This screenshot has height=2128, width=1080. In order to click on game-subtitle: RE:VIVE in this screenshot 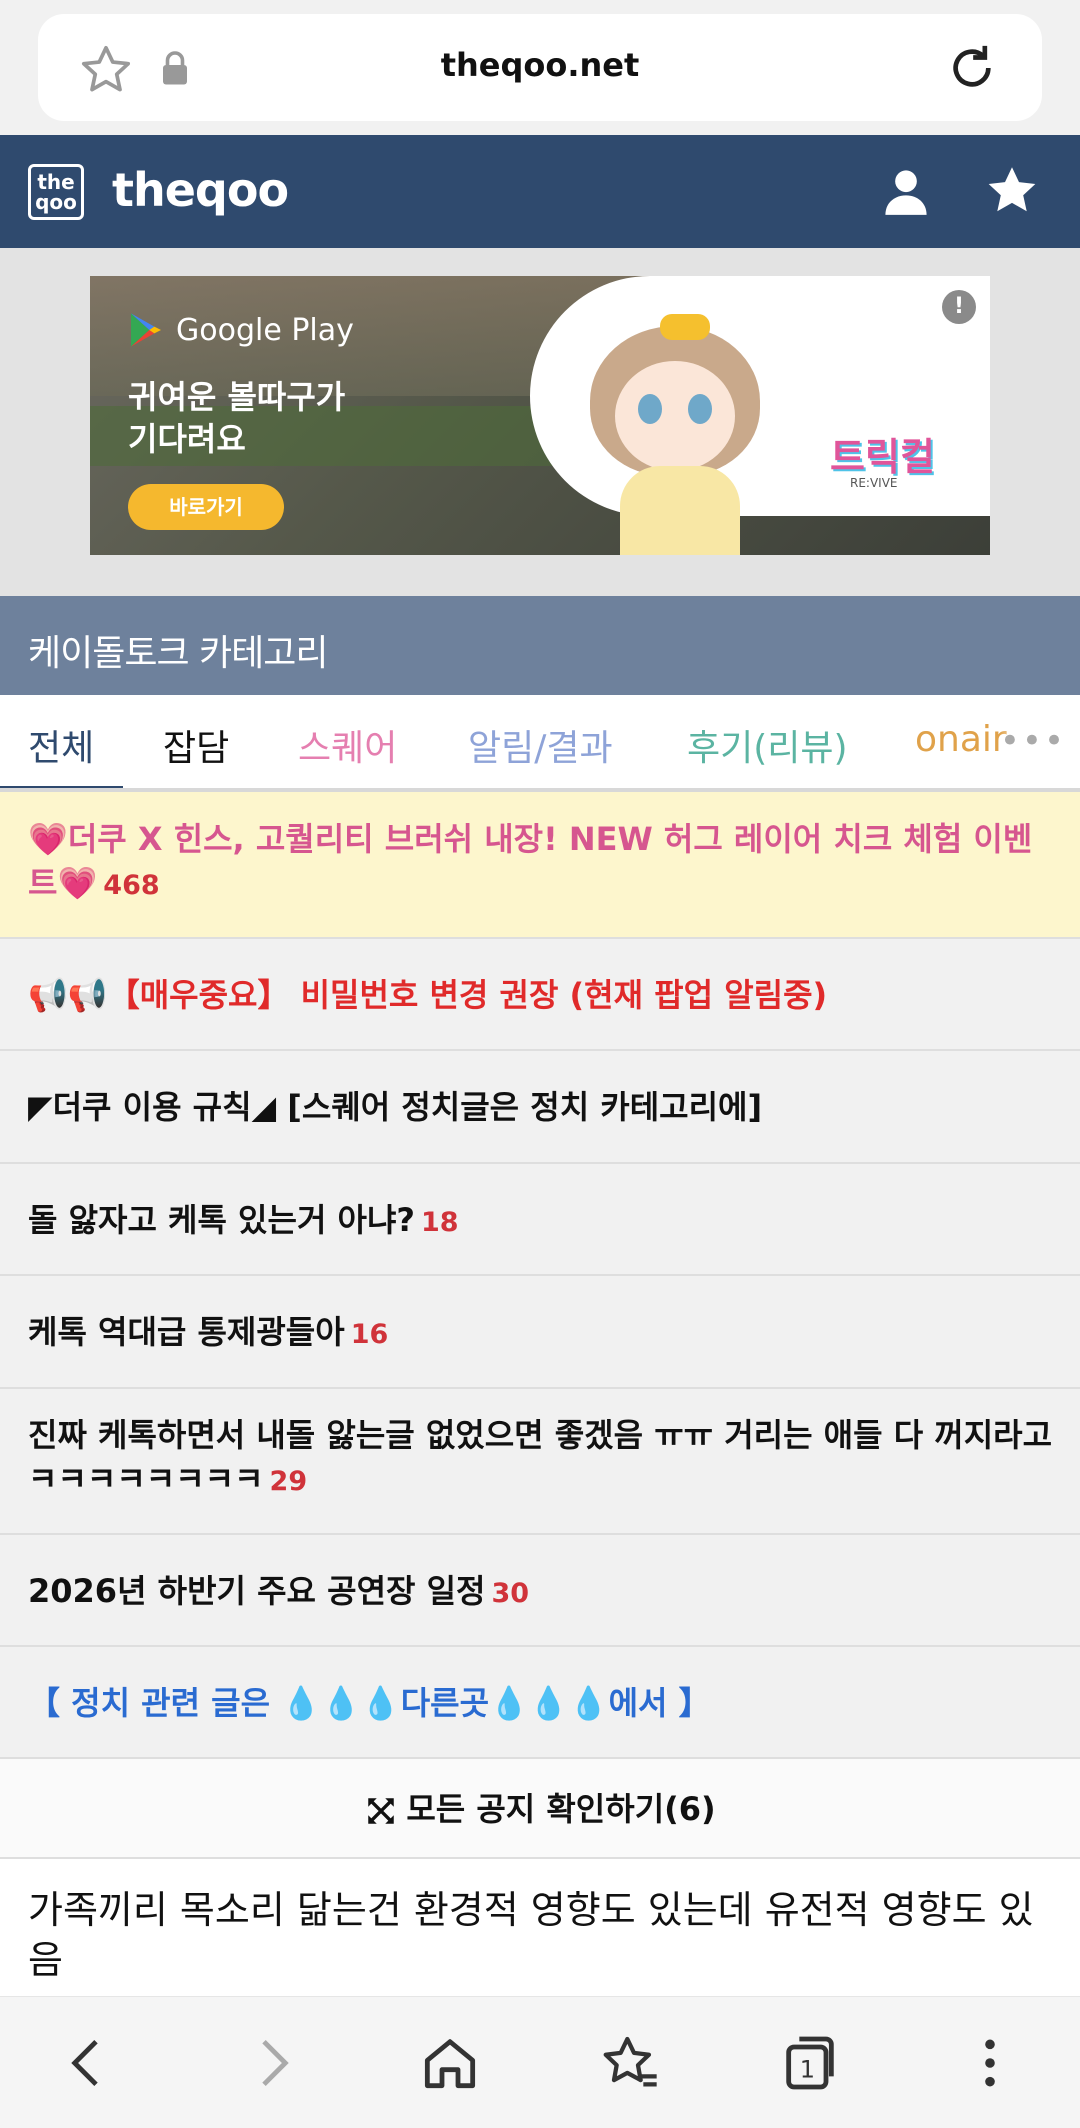, I will do `click(874, 483)`.